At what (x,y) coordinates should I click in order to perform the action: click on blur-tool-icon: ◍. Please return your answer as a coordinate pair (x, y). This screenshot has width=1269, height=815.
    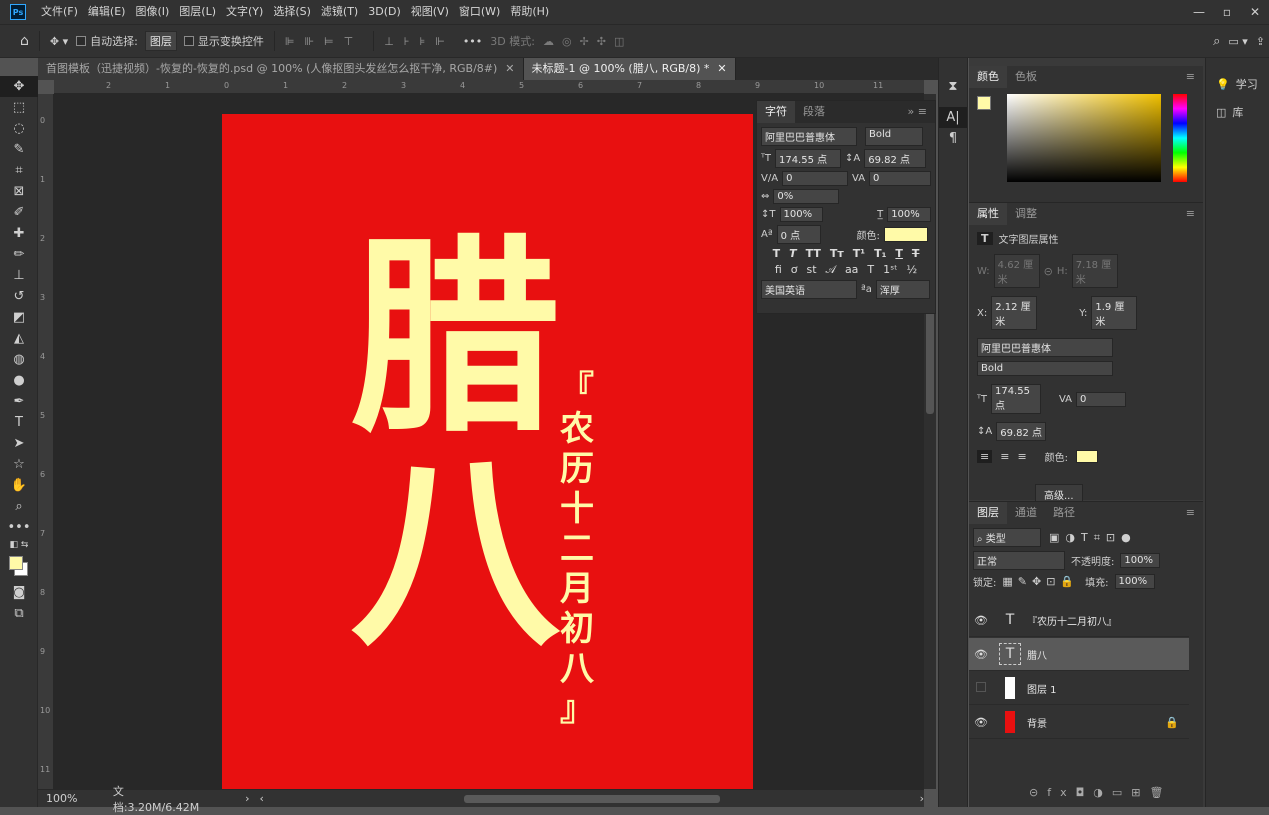
    Looking at the image, I should click on (19, 359).